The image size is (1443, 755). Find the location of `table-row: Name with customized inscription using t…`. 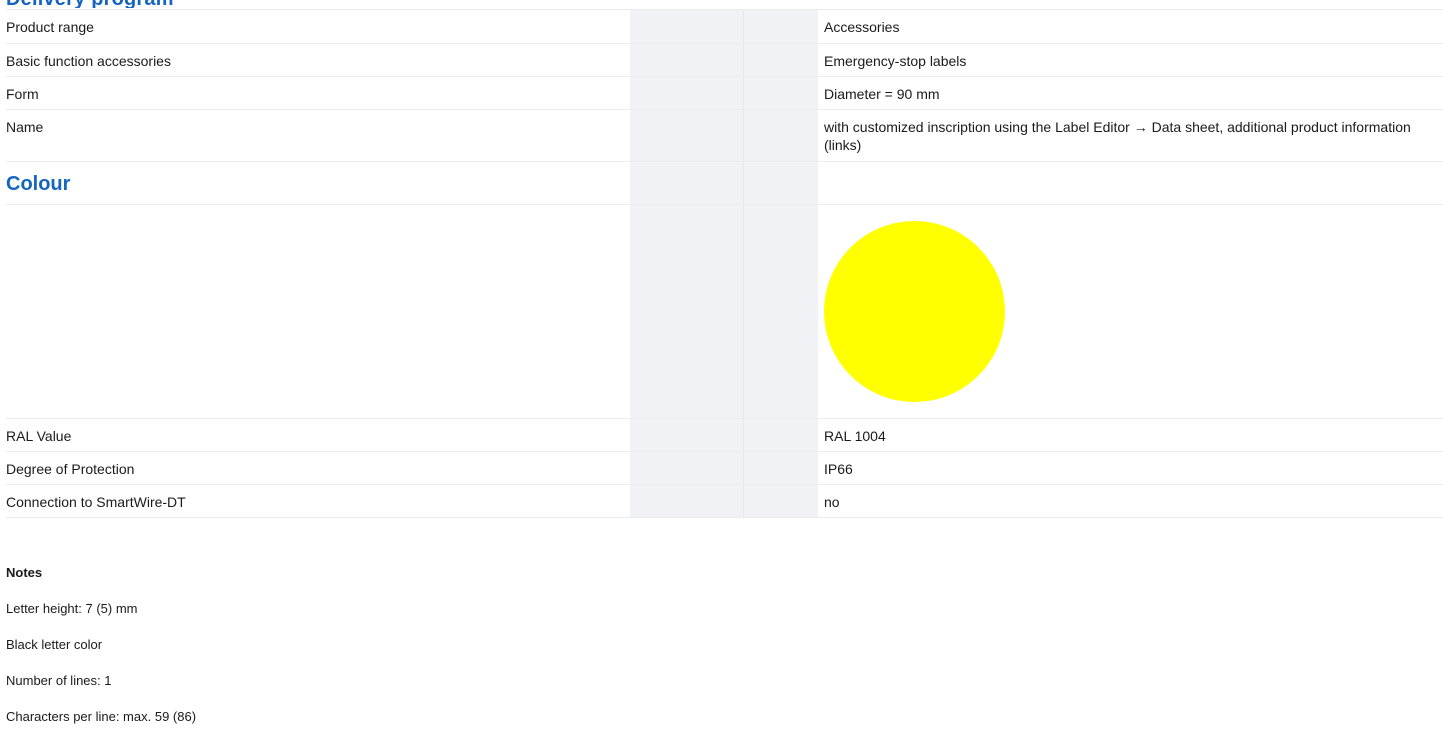

table-row: Name with customized inscription using t… is located at coordinates (724, 135).